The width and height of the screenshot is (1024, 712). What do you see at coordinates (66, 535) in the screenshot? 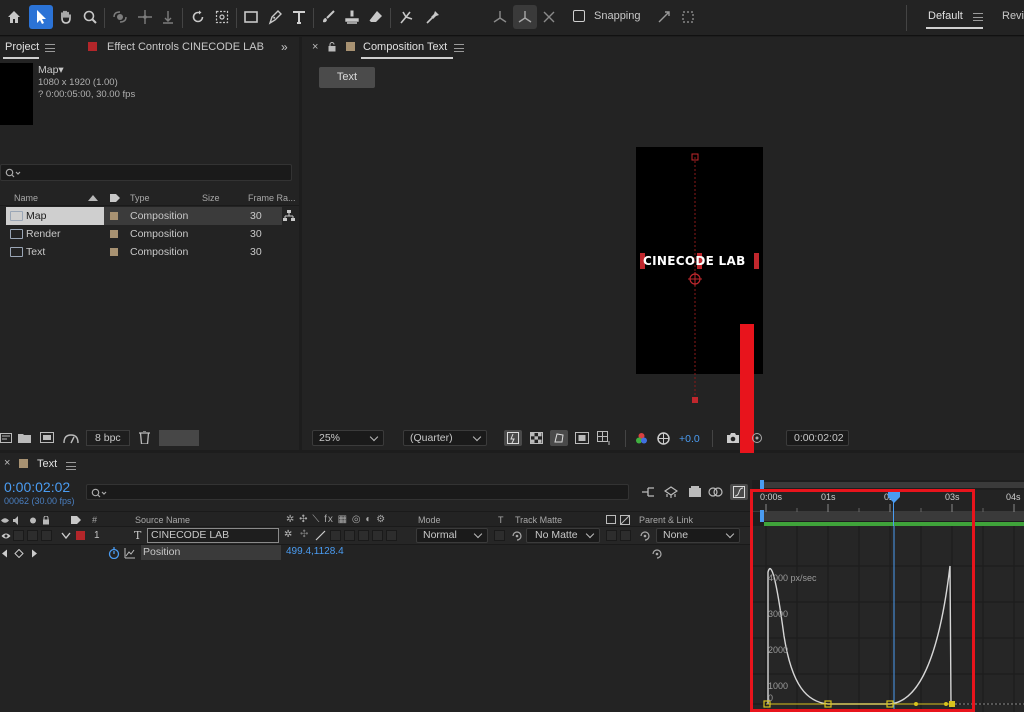
I see `expand-arrow-icon` at bounding box center [66, 535].